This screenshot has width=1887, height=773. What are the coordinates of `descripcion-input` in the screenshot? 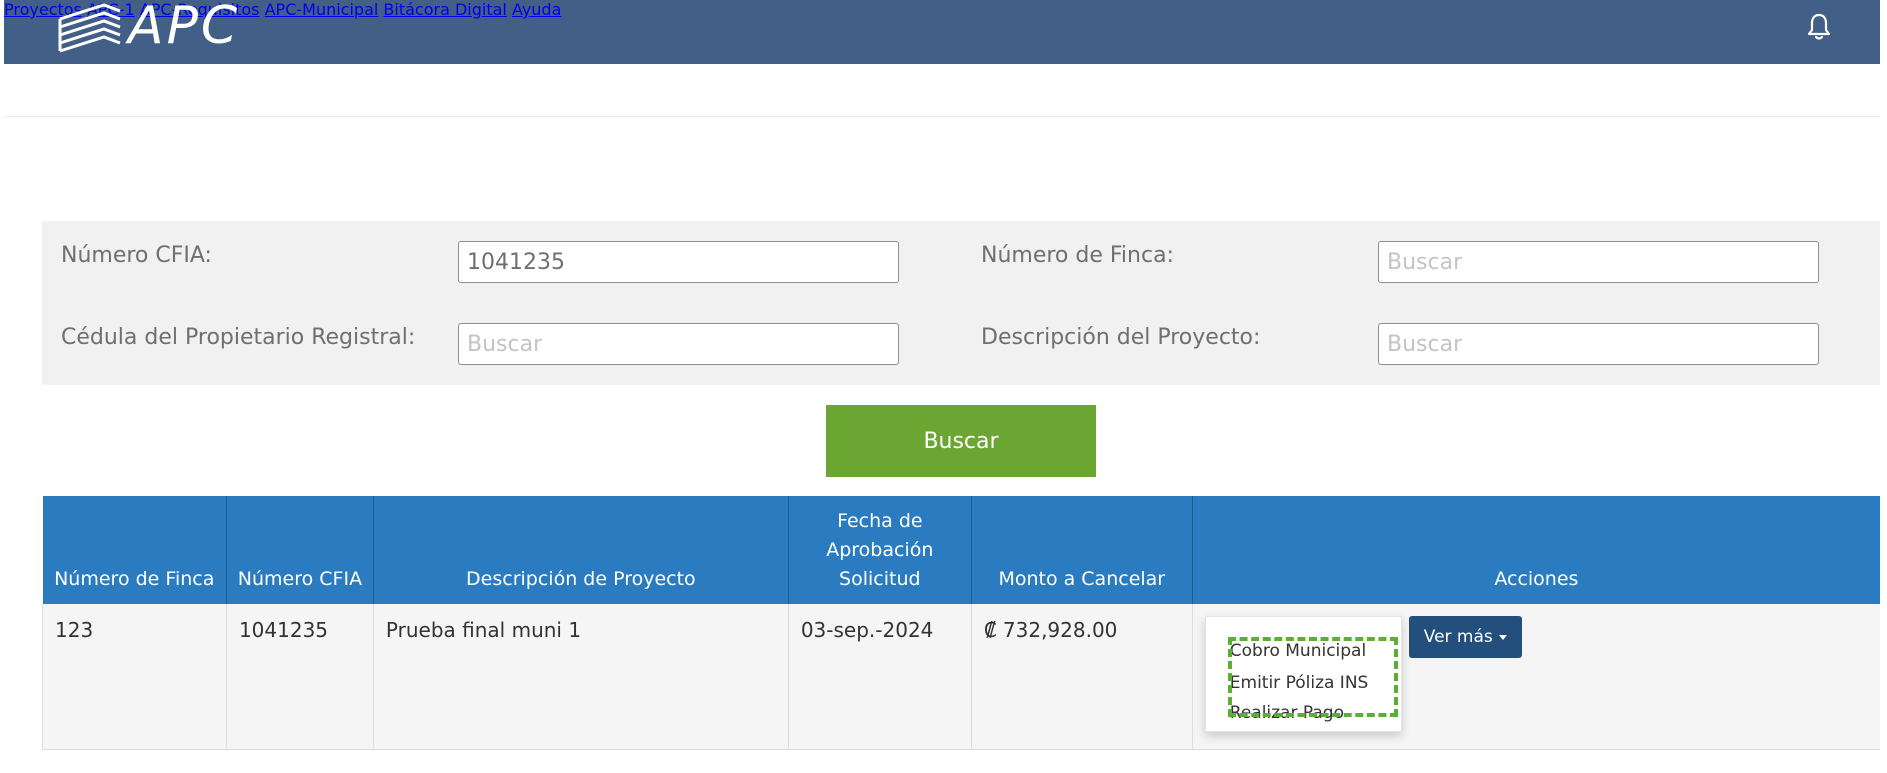 It's located at (1598, 344).